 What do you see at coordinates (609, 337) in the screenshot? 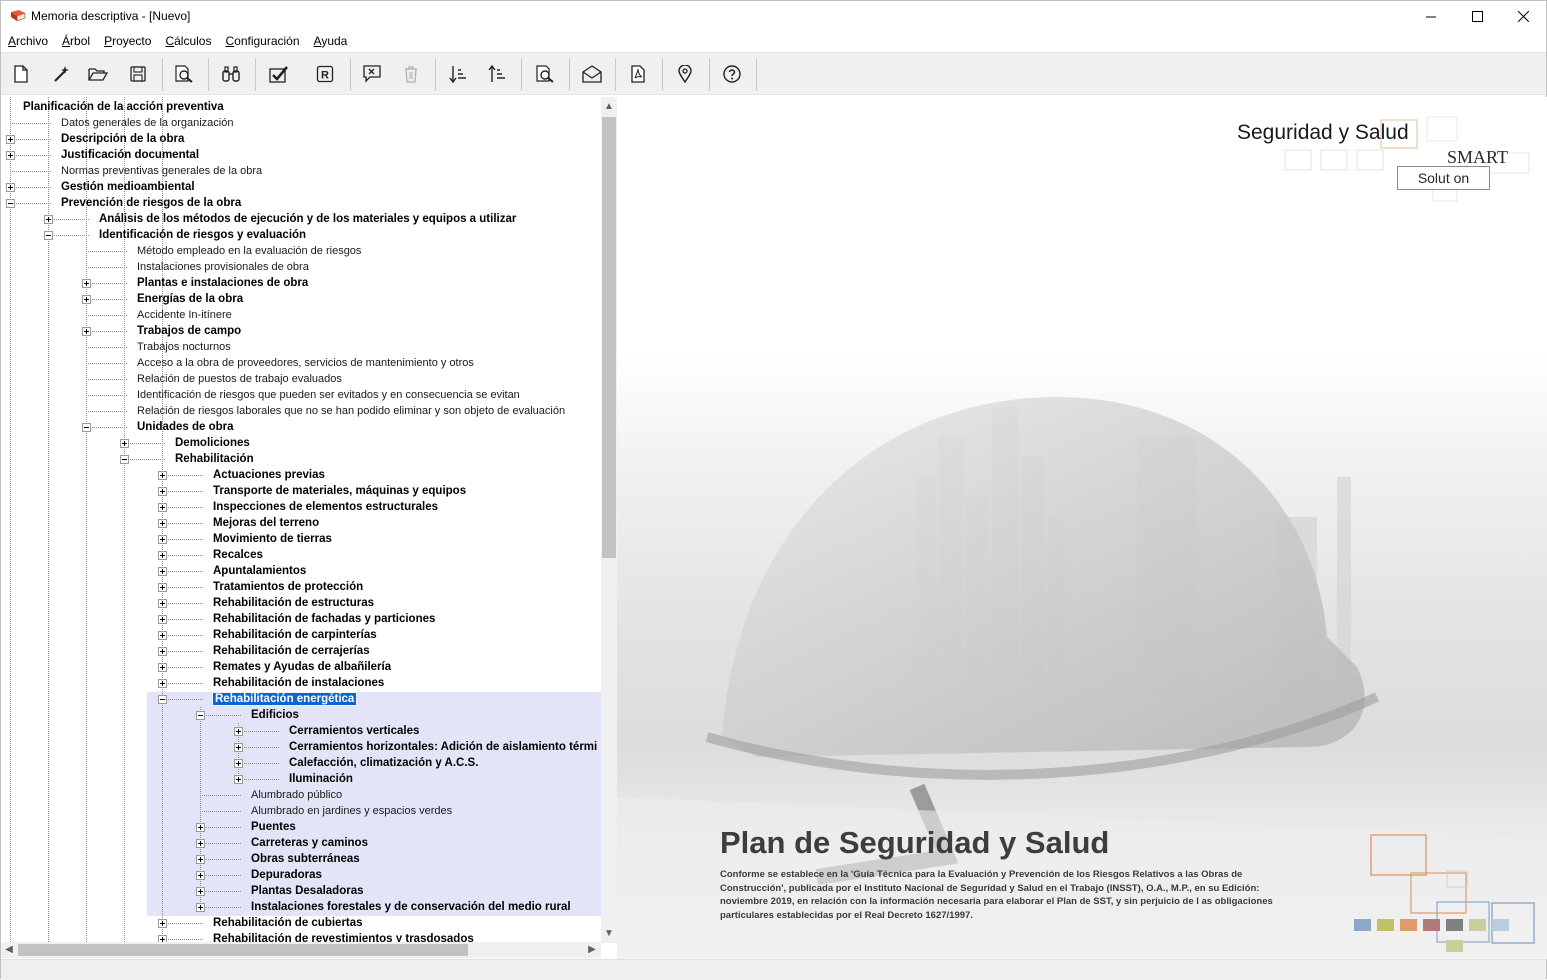
I see `vertical-scroll-thumb` at bounding box center [609, 337].